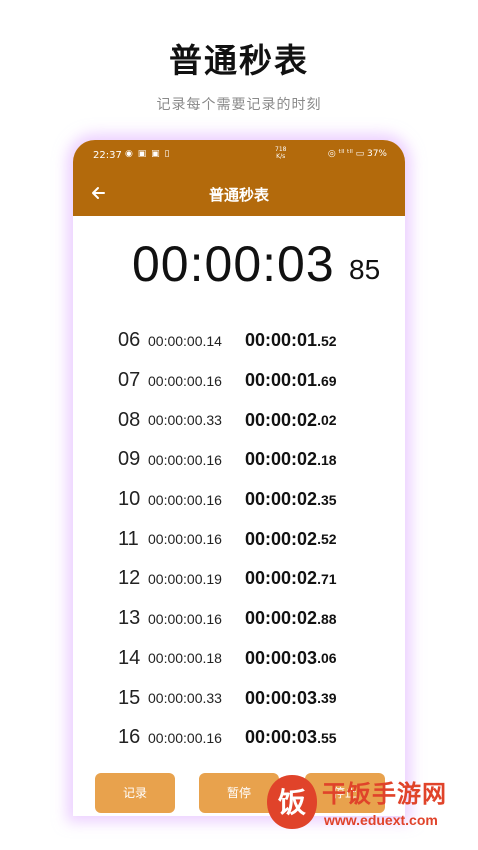 This screenshot has width=478, height=850. I want to click on app-bar-title: 普通秒表, so click(238, 195).